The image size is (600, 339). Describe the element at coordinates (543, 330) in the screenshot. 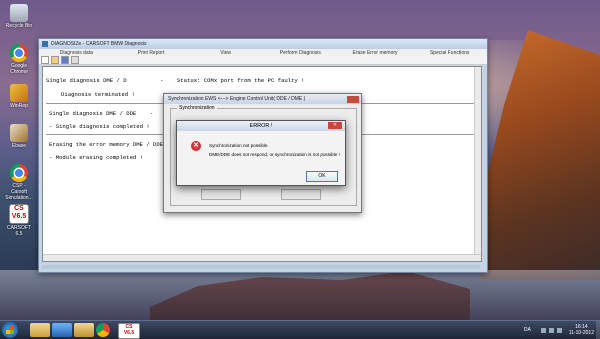

I see `flag-icon` at that location.